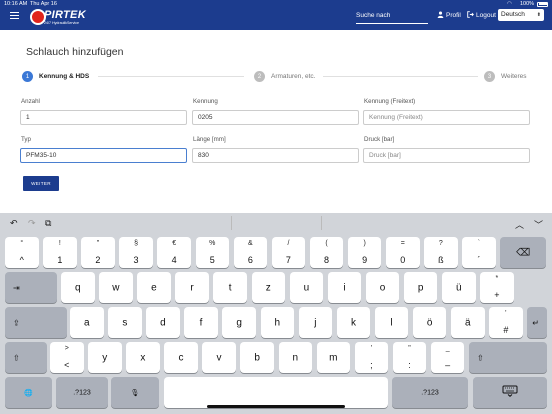  I want to click on shift-right-key: ⇧, so click(508, 357).